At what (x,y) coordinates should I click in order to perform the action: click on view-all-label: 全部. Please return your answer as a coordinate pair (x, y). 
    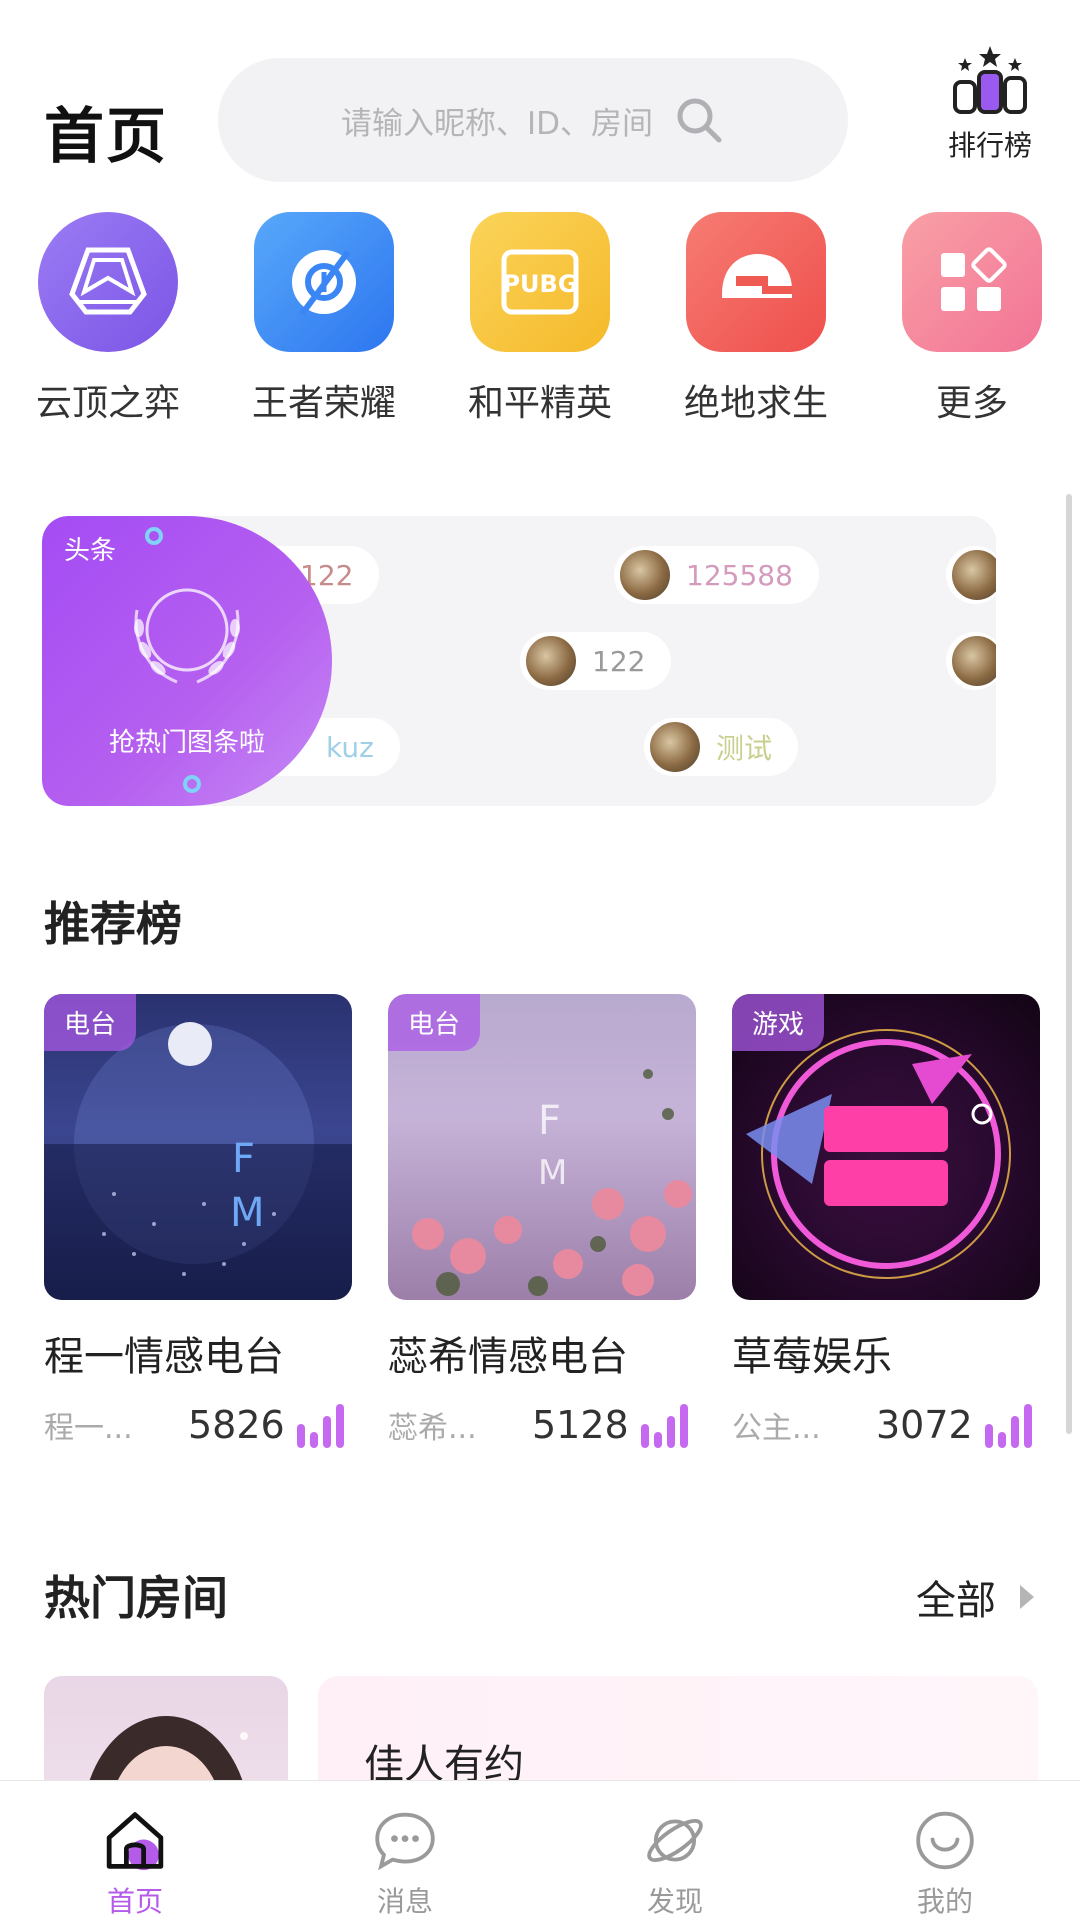
    Looking at the image, I should click on (956, 1601).